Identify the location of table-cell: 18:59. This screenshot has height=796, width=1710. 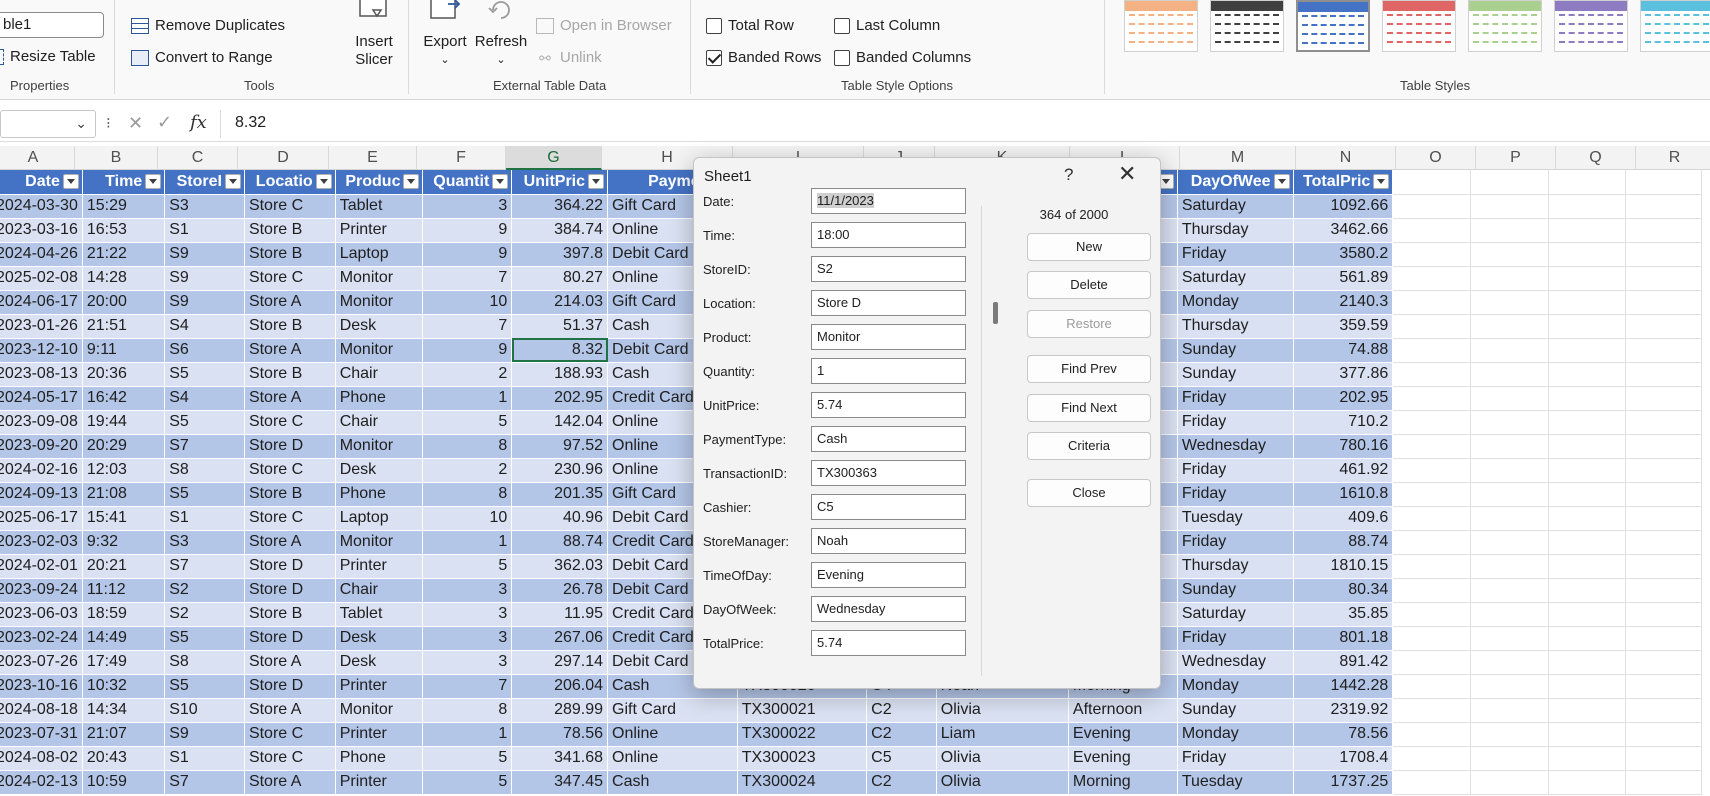
(124, 614).